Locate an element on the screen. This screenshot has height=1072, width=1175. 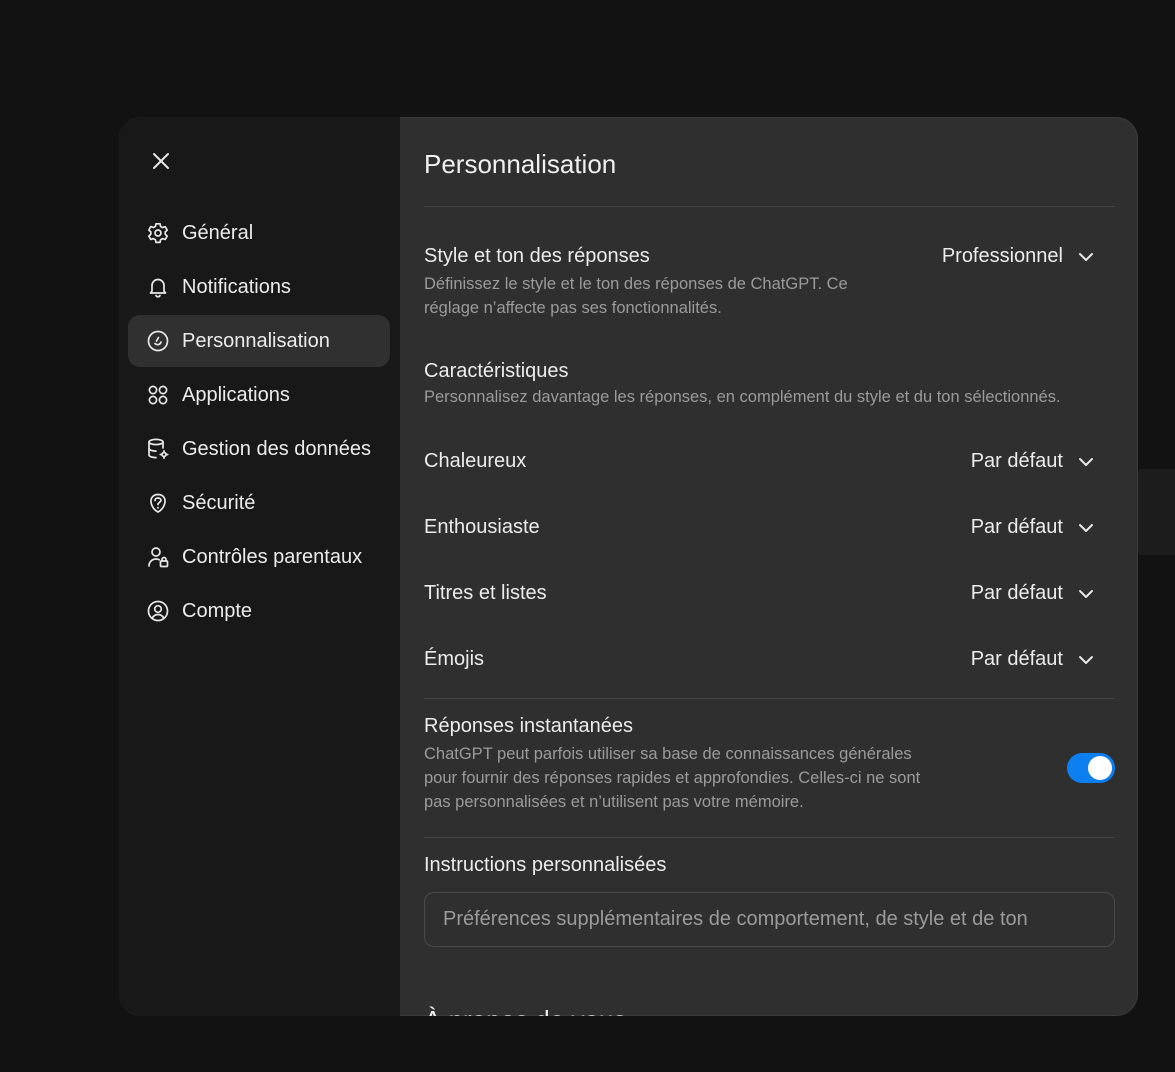
emojis-dropdown: Par défaut is located at coordinates (1033, 659).